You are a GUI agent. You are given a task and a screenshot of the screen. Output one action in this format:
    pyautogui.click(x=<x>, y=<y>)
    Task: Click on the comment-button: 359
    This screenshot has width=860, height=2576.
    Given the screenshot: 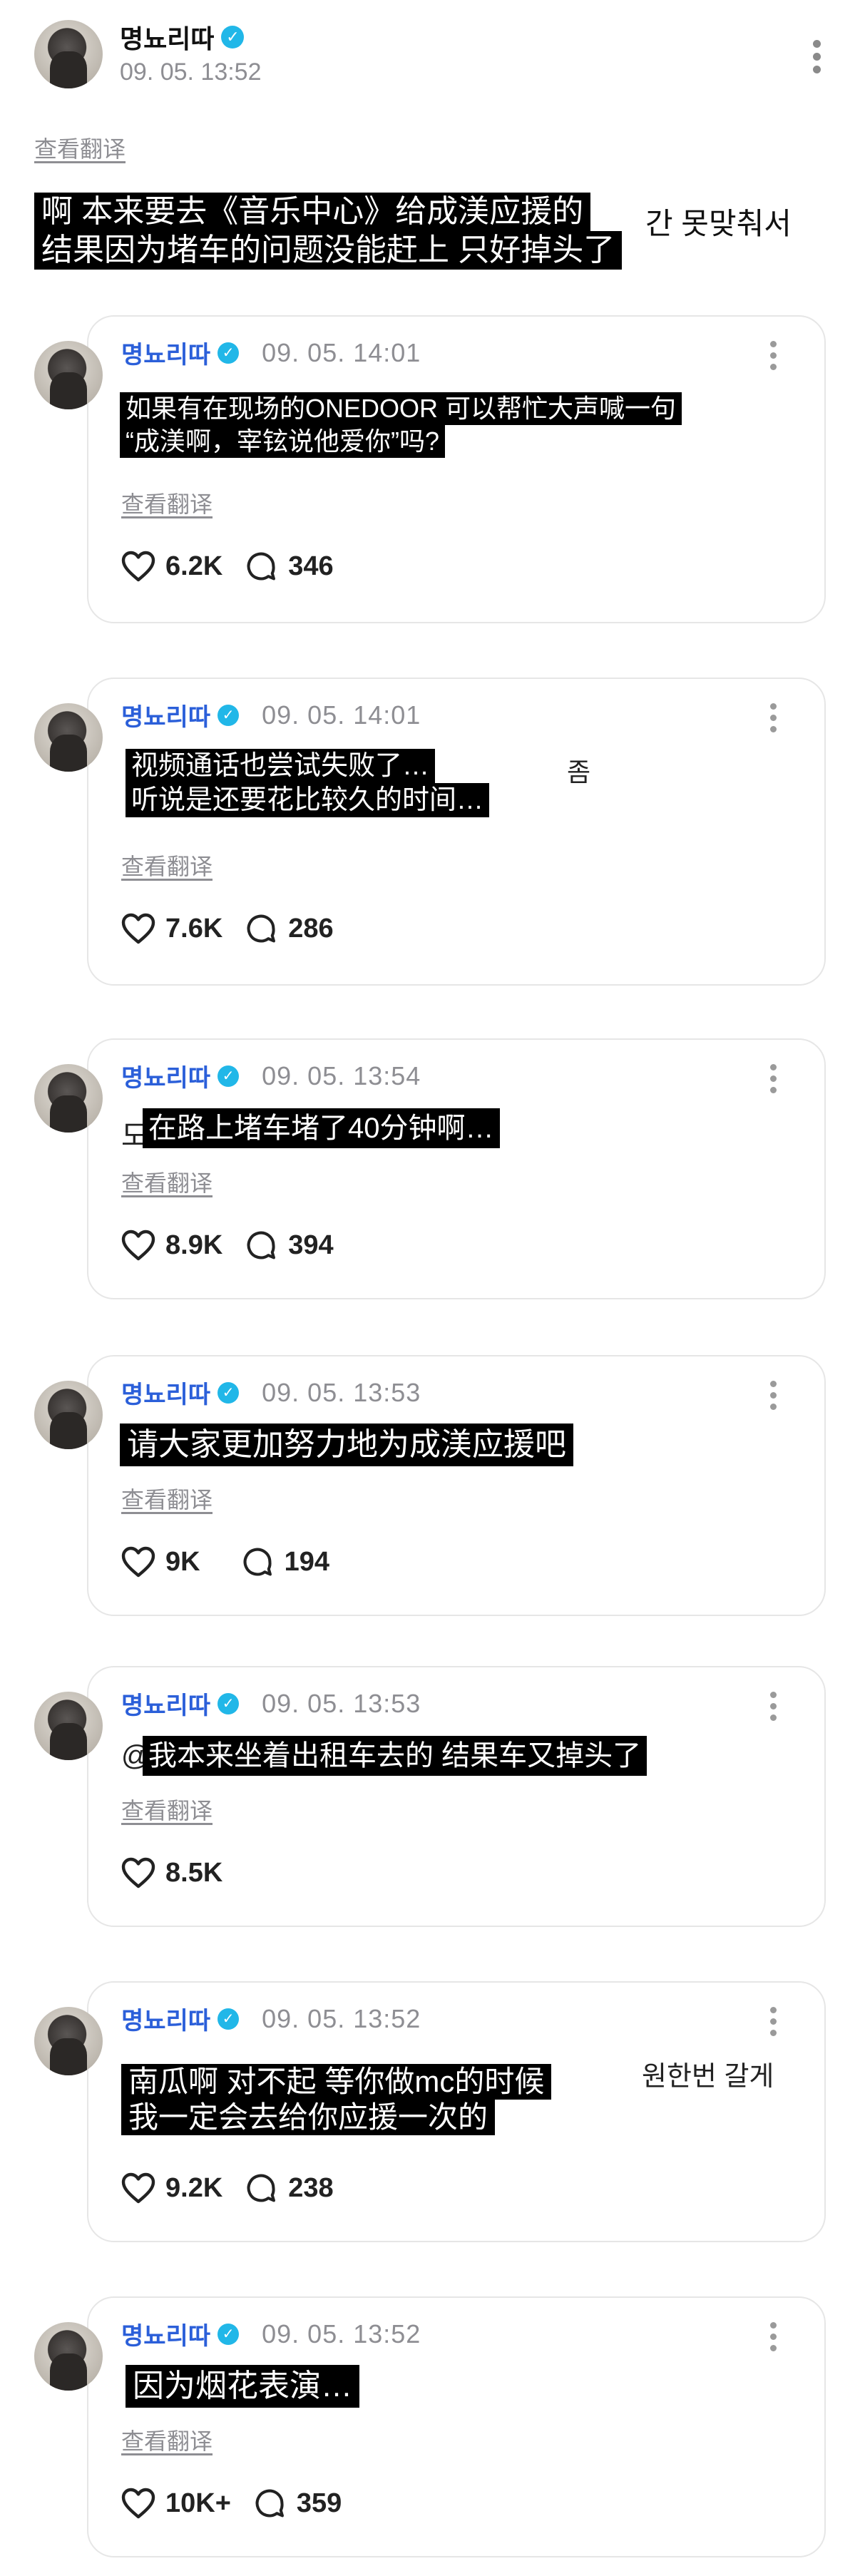 What is the action you would take?
    pyautogui.click(x=297, y=2504)
    